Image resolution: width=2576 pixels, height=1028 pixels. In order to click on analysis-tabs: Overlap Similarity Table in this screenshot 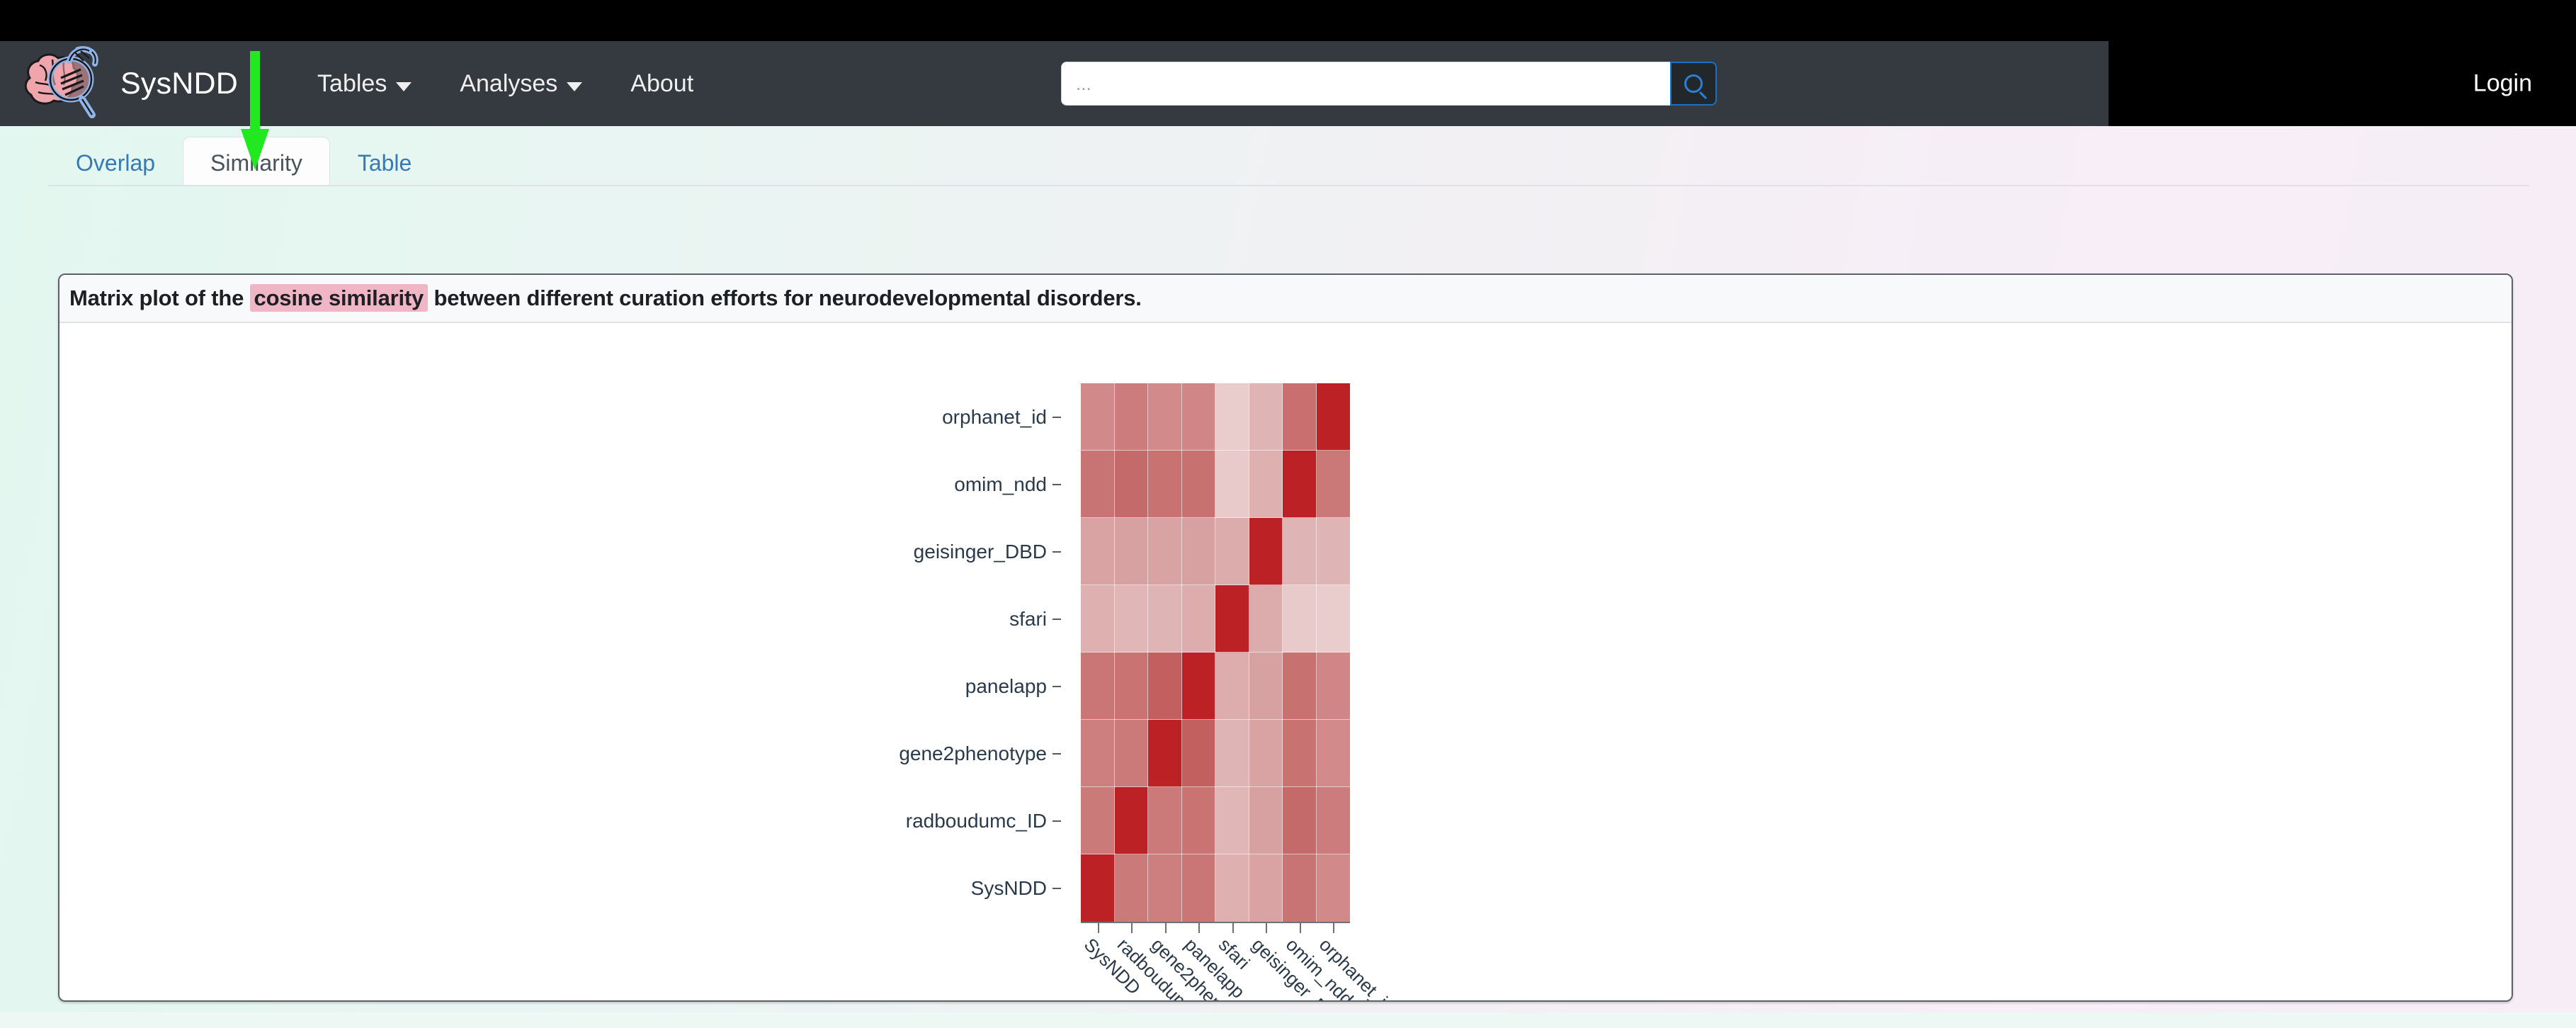, I will do `click(1288, 156)`.